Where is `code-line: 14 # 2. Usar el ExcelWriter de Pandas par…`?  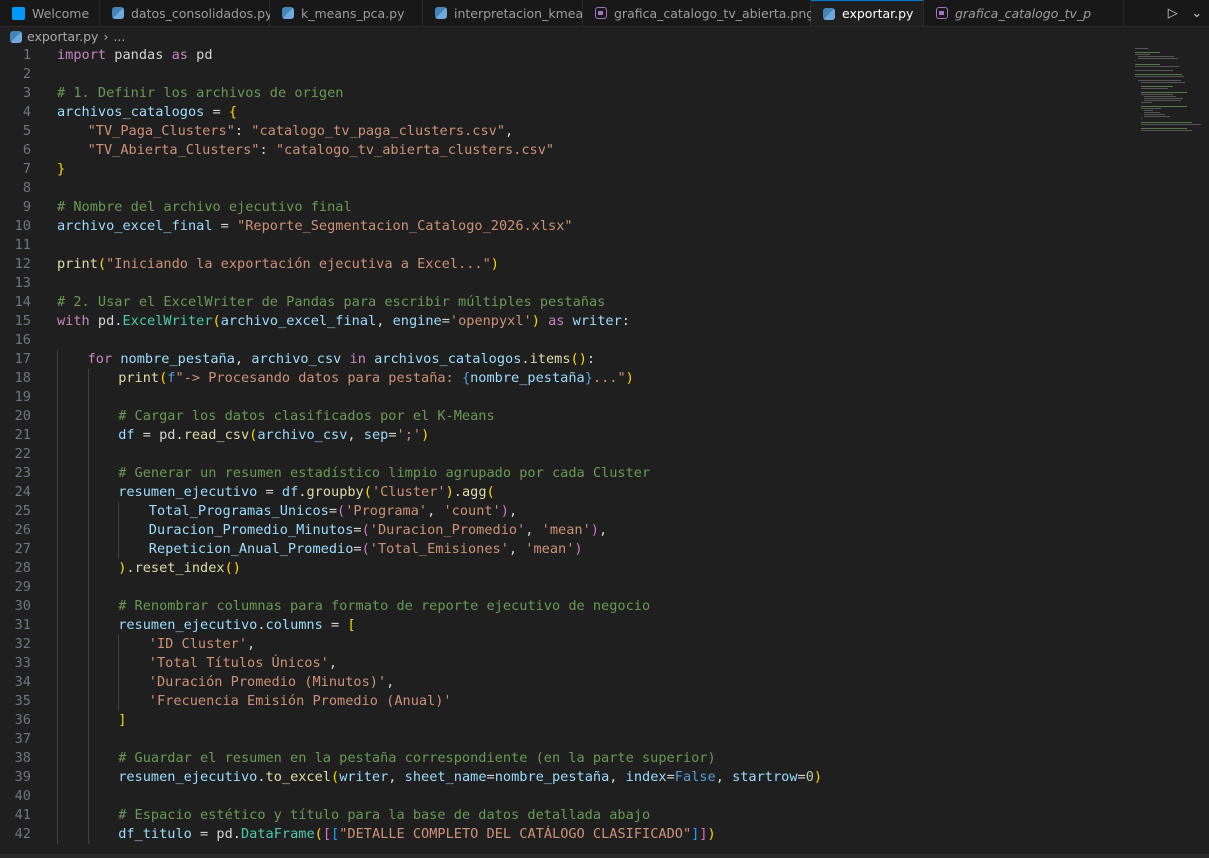 code-line: 14 # 2. Usar el ExcelWriter de Pandas par… is located at coordinates (560, 302).